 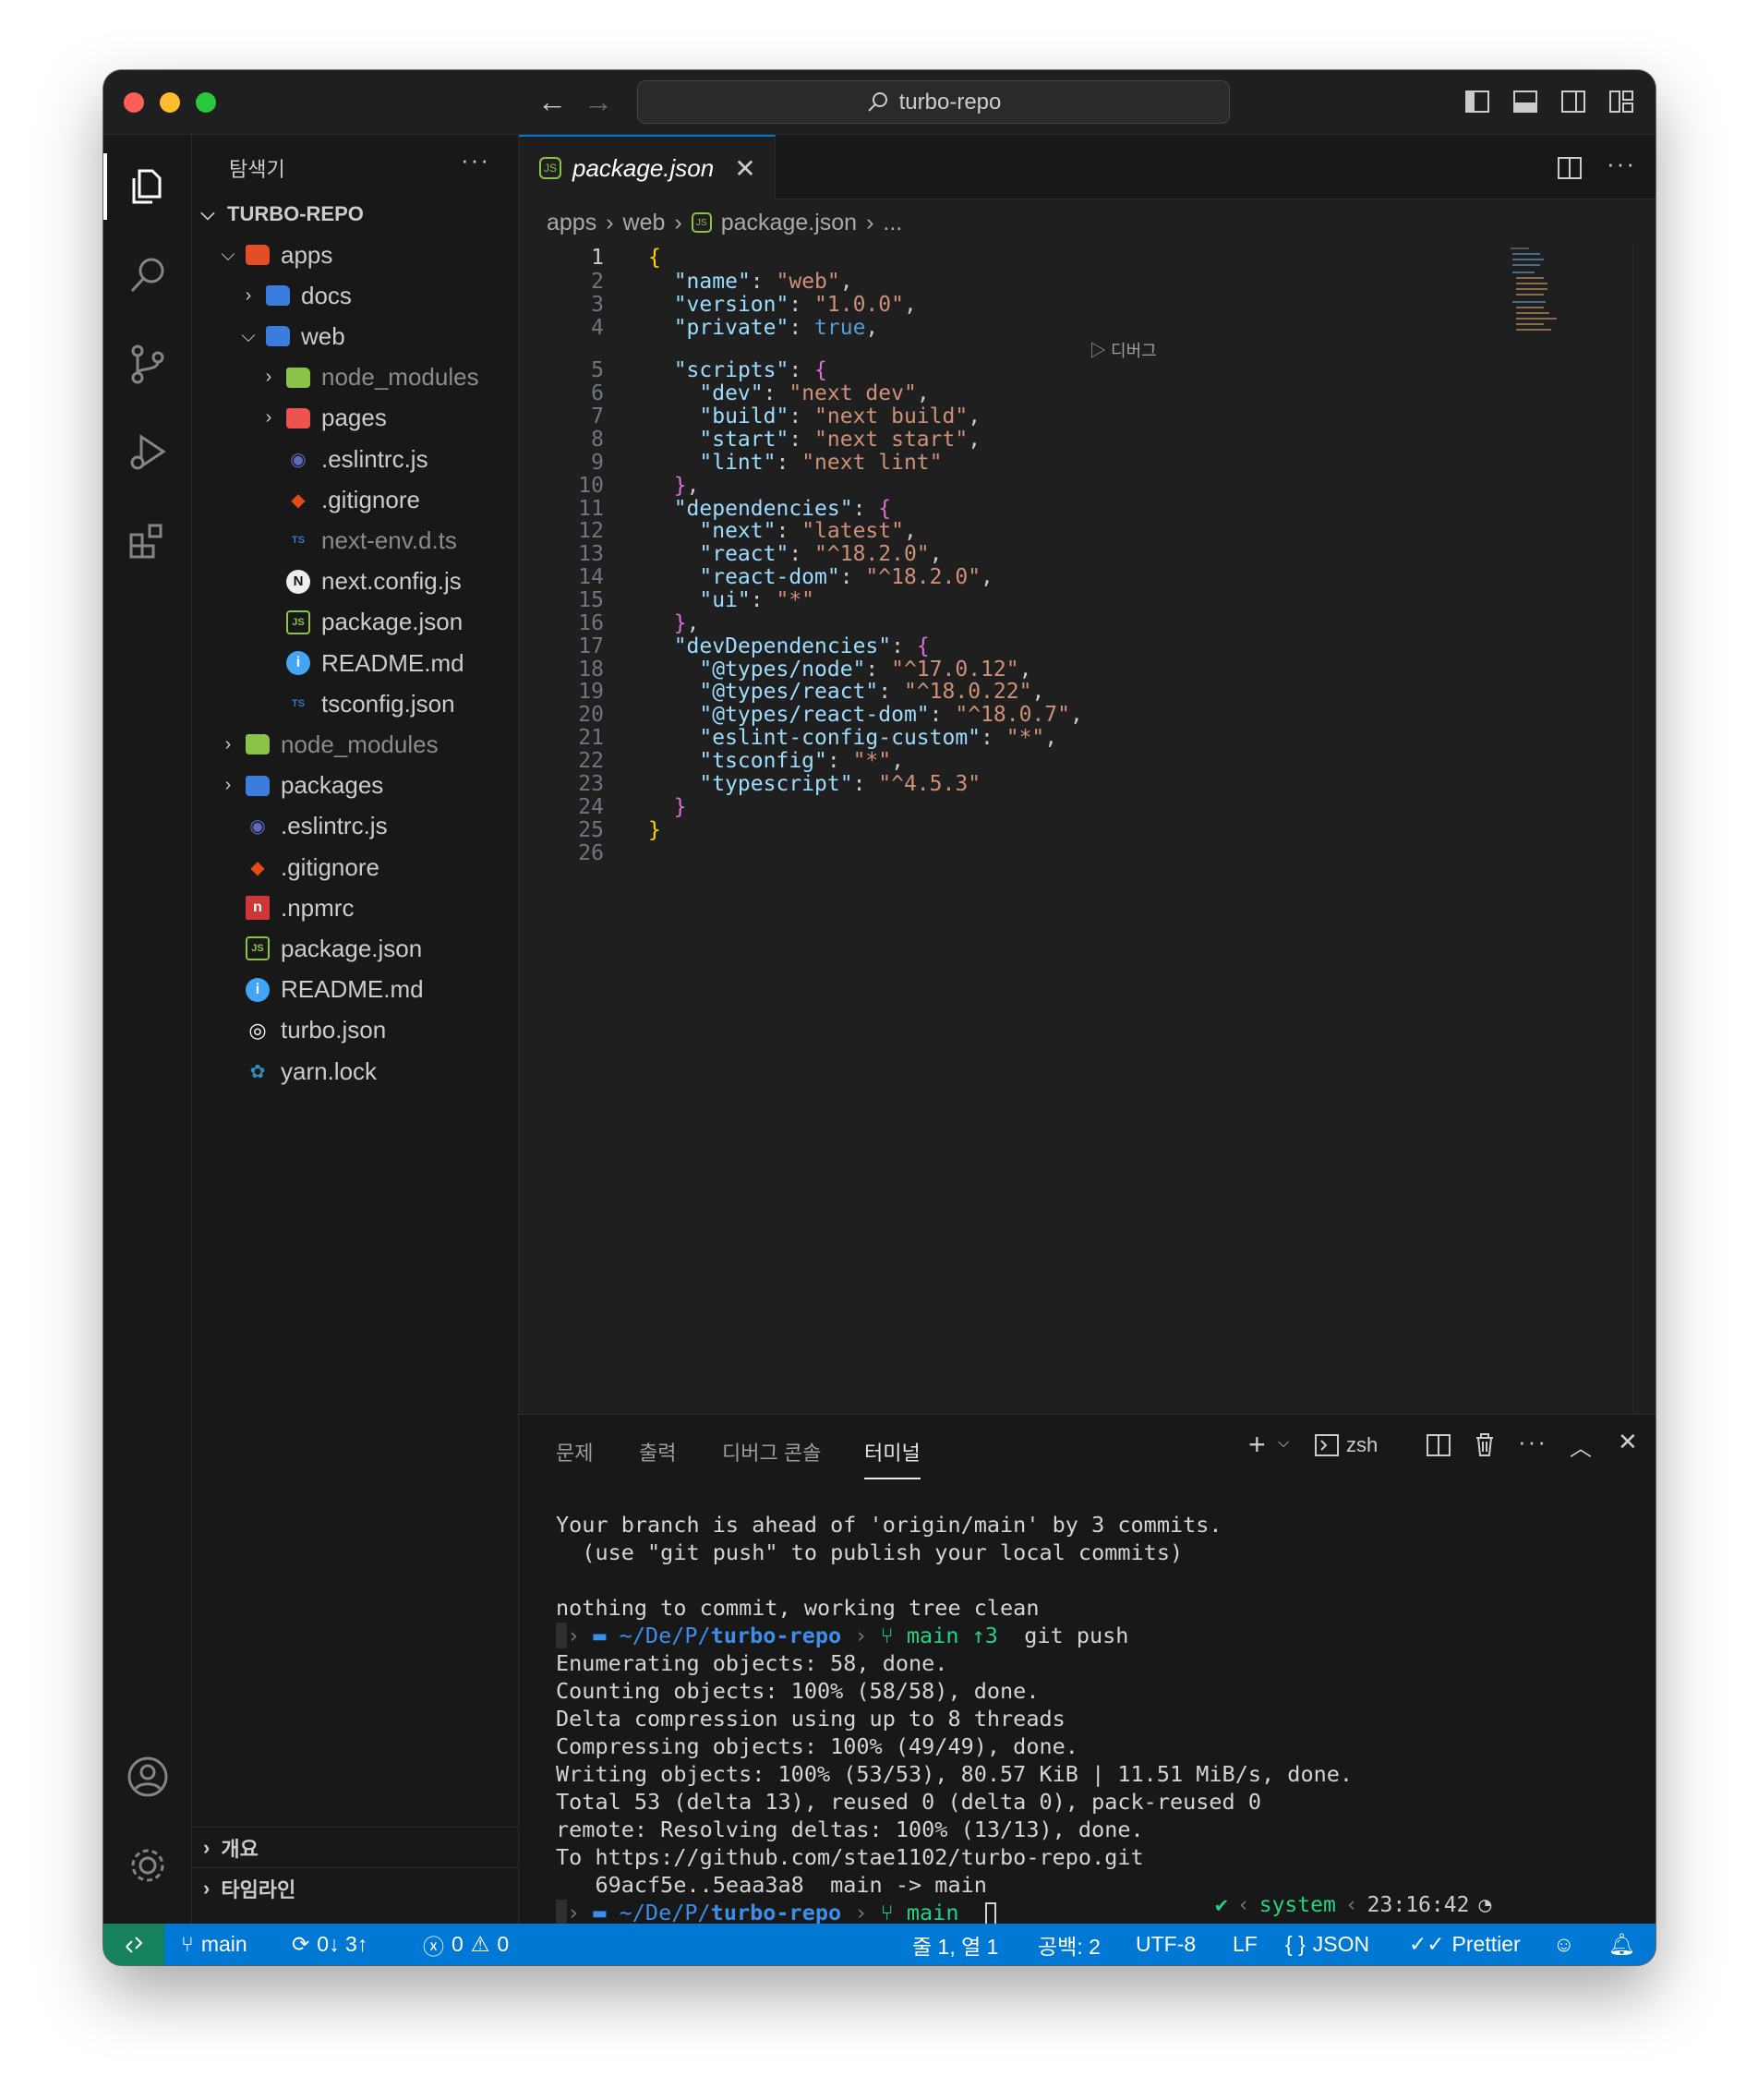 I want to click on prompt-branch: main, so click(x=932, y=1636).